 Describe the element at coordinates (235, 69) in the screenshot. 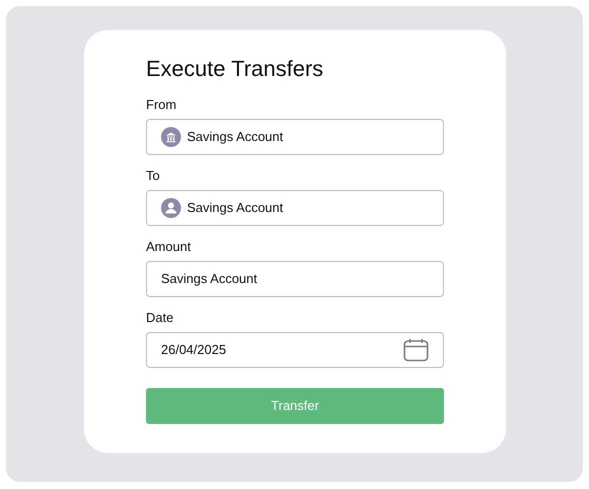

I see `form-title: Execute Transfers` at that location.